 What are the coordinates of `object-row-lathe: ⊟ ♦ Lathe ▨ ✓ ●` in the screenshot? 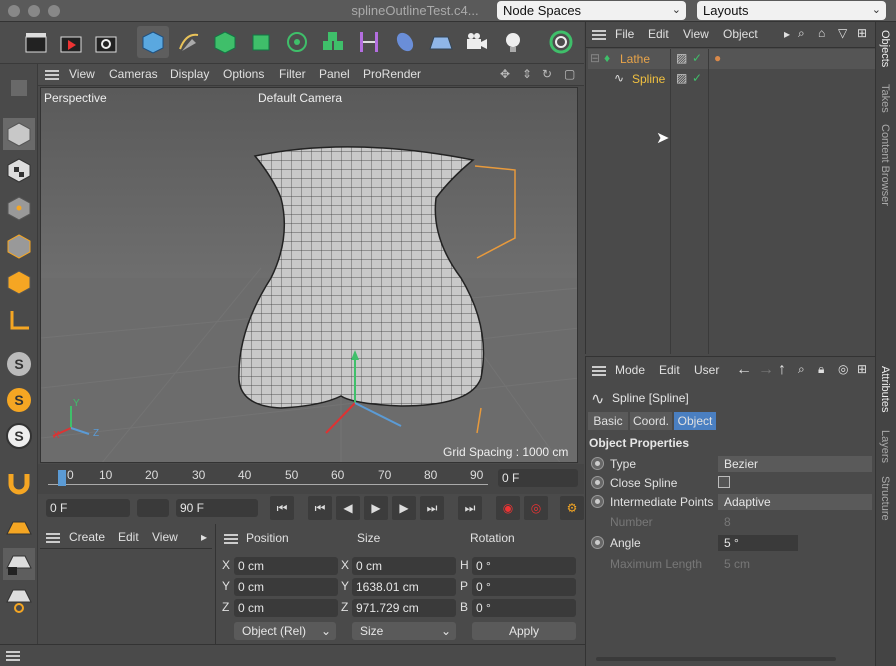 It's located at (731, 59).